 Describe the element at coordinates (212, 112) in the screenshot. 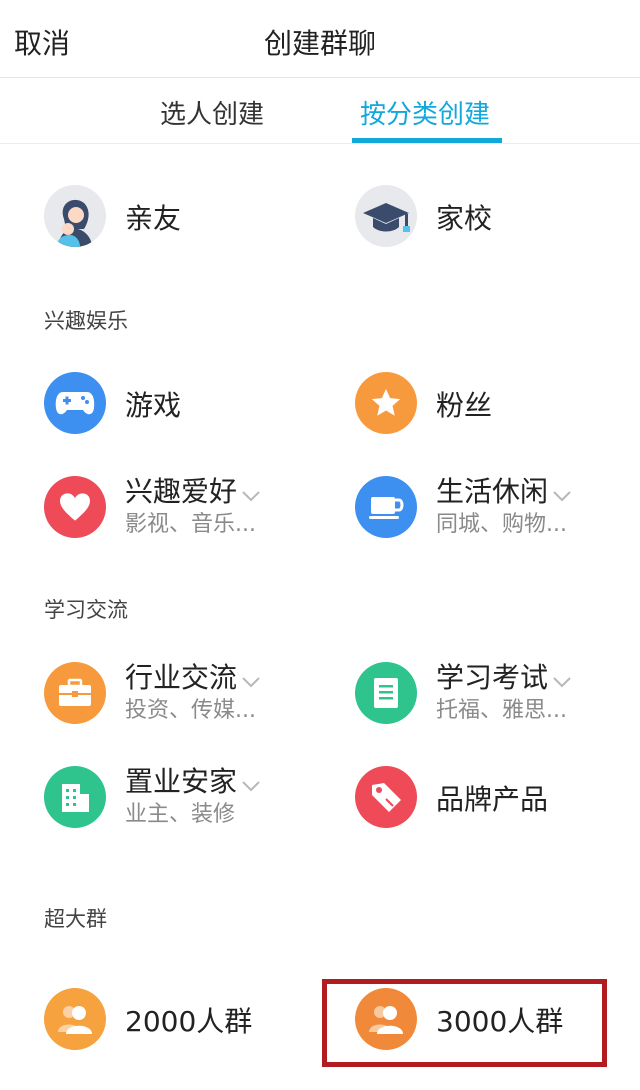

I see `tab-select-people: 选人创建` at that location.